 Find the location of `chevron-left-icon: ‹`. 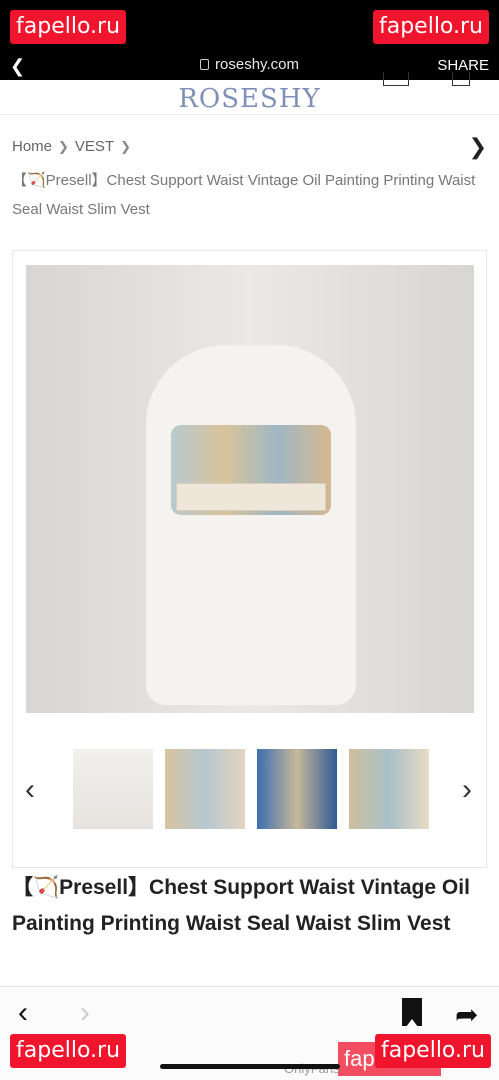

chevron-left-icon: ‹ is located at coordinates (30, 790).